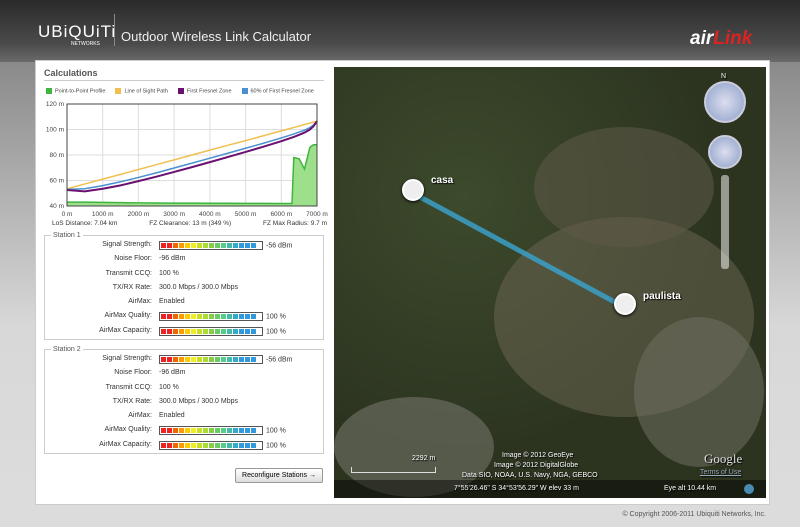  What do you see at coordinates (393, 470) in the screenshot?
I see `scale-bar` at bounding box center [393, 470].